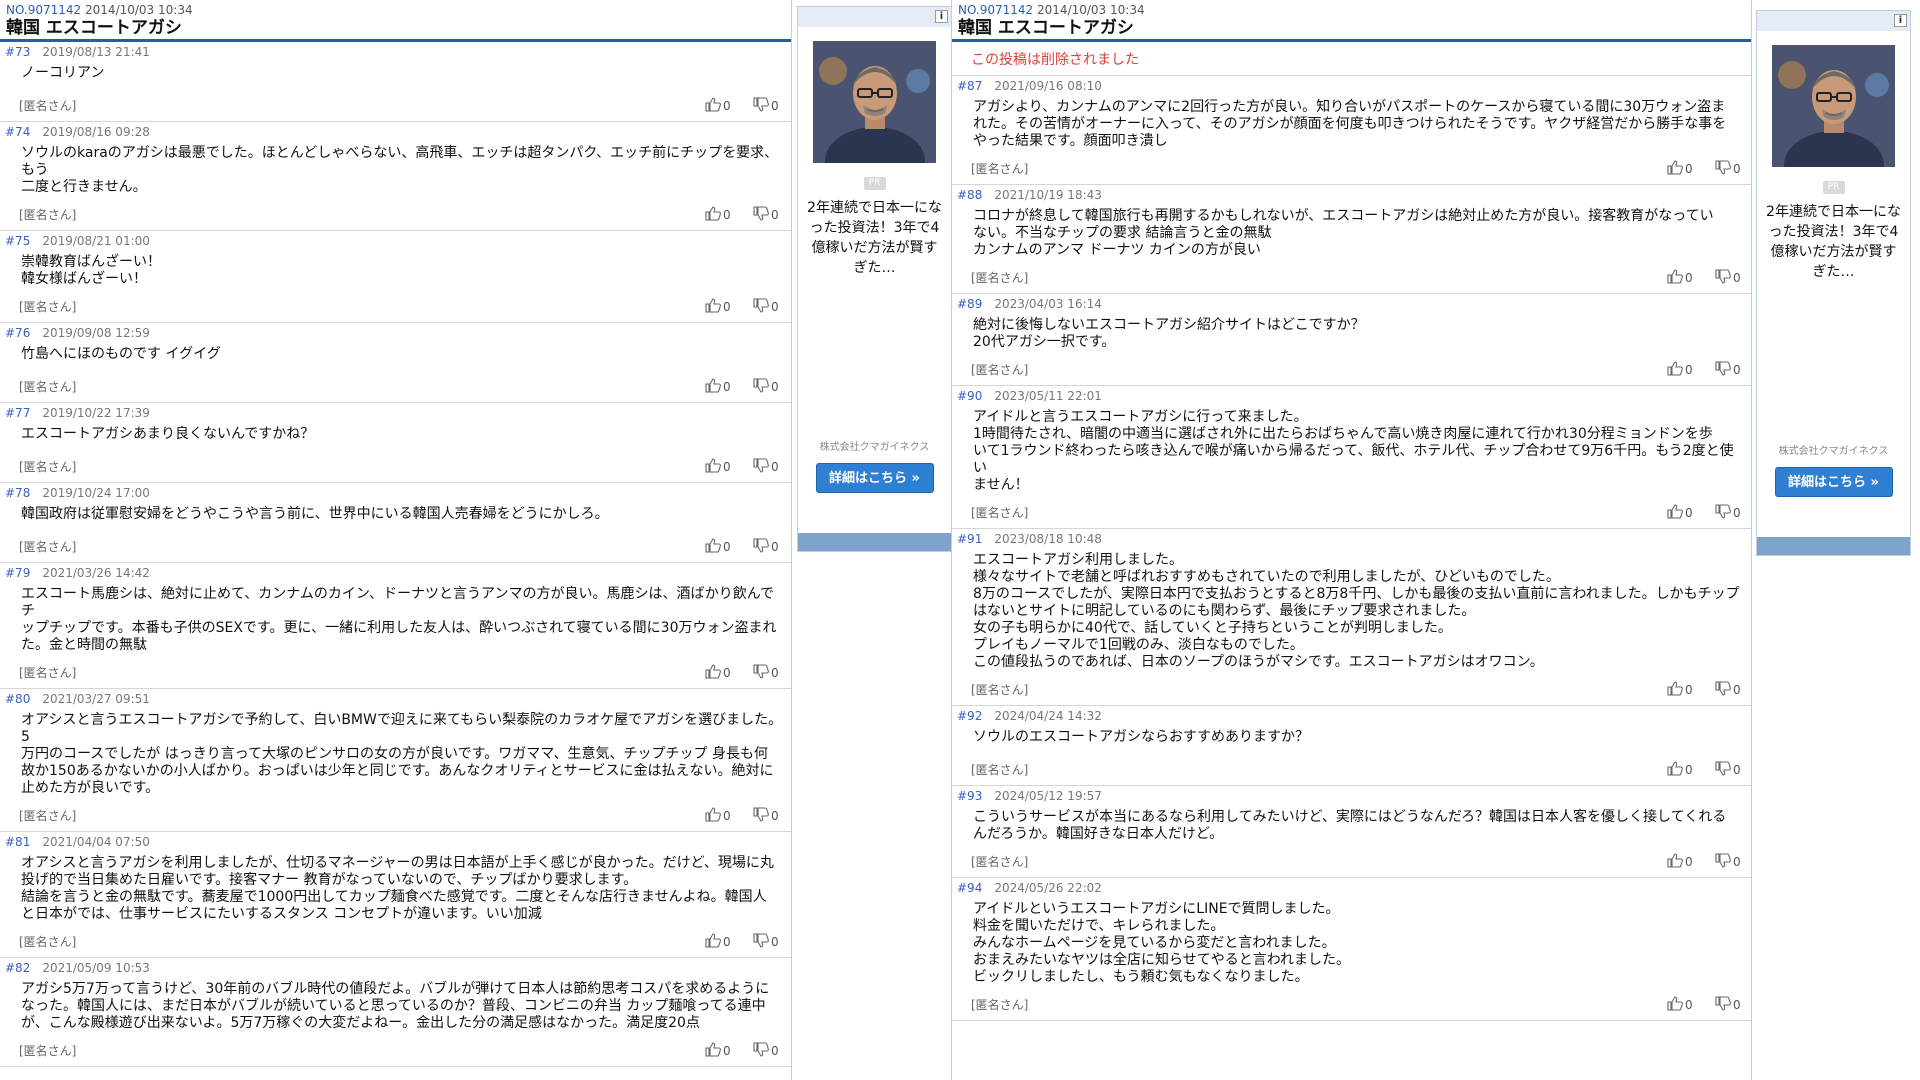  Describe the element at coordinates (17, 699) in the screenshot. I see `post-number: #80` at that location.